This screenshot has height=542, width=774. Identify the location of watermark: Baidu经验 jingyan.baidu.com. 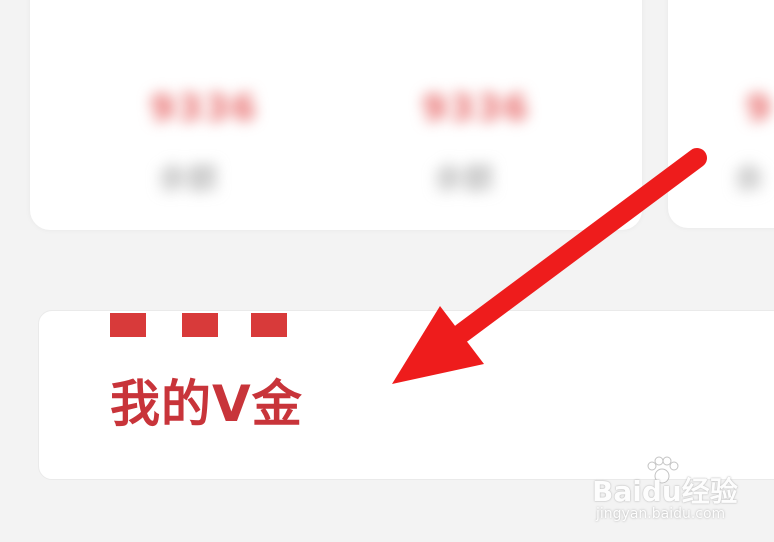
(667, 491).